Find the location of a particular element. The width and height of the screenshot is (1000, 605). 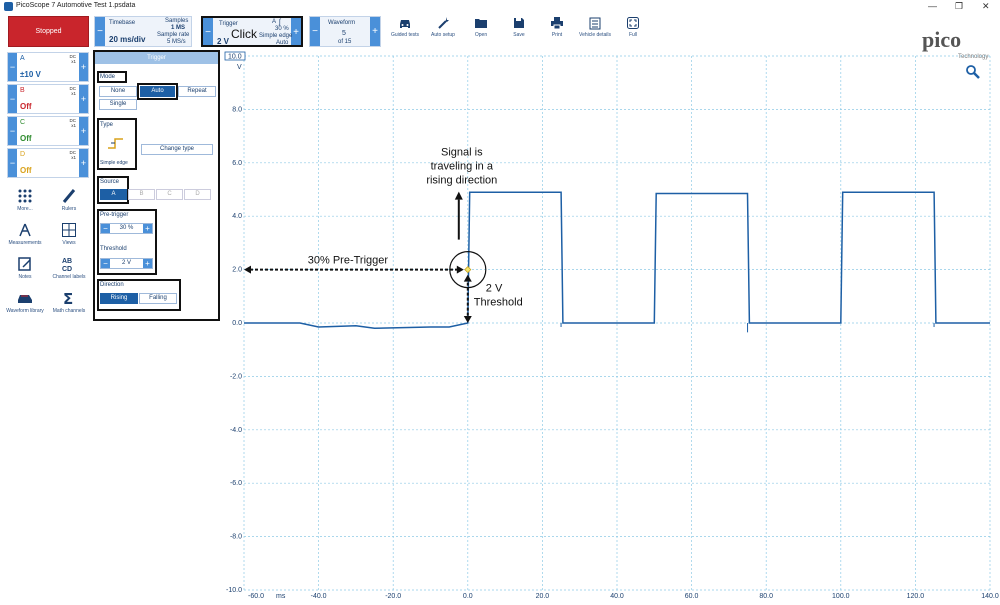

pretrigger-arrow-right-head is located at coordinates (460, 269).